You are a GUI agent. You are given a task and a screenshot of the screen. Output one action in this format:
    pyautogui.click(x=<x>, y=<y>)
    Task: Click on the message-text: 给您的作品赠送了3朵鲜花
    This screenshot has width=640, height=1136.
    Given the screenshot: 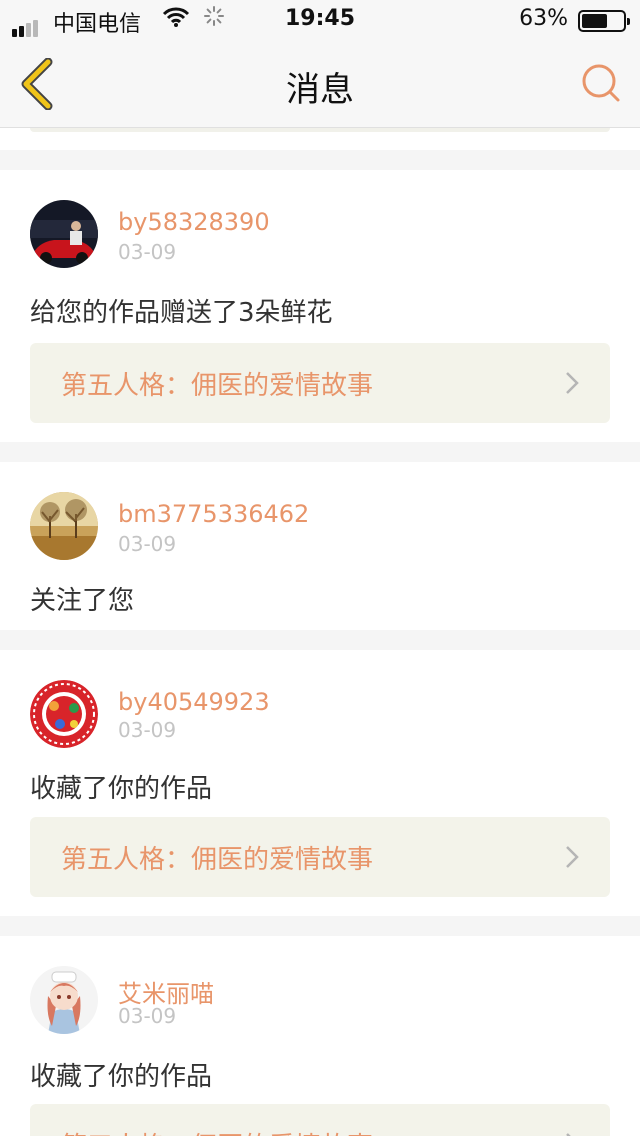 What is the action you would take?
    pyautogui.click(x=181, y=313)
    